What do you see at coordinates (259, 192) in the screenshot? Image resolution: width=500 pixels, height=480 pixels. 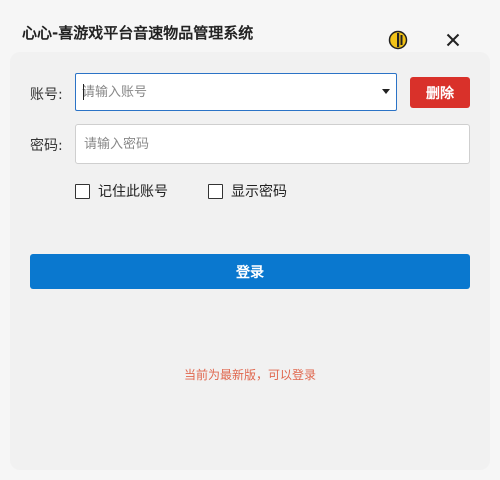 I see `show-password-checkbox-label: 显示密码` at bounding box center [259, 192].